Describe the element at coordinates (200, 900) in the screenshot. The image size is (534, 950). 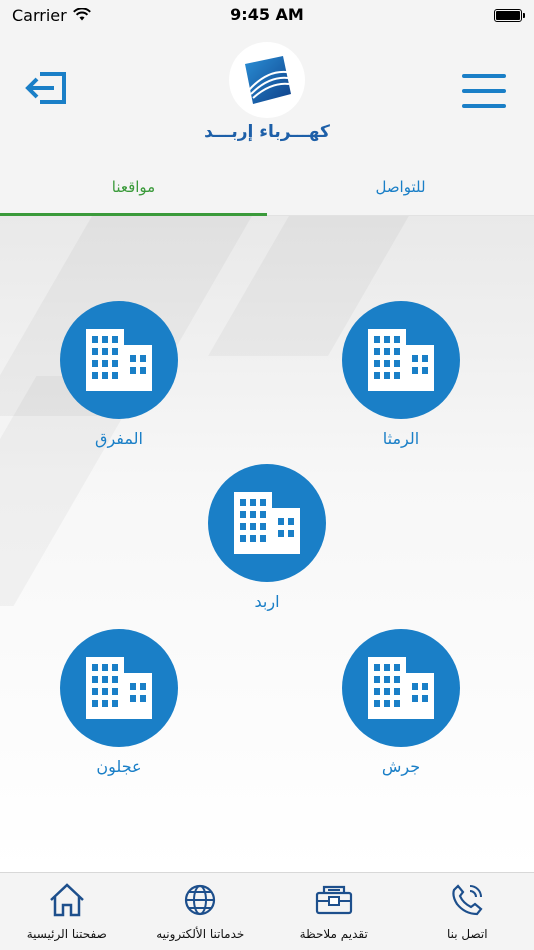
I see `globe-icon` at that location.